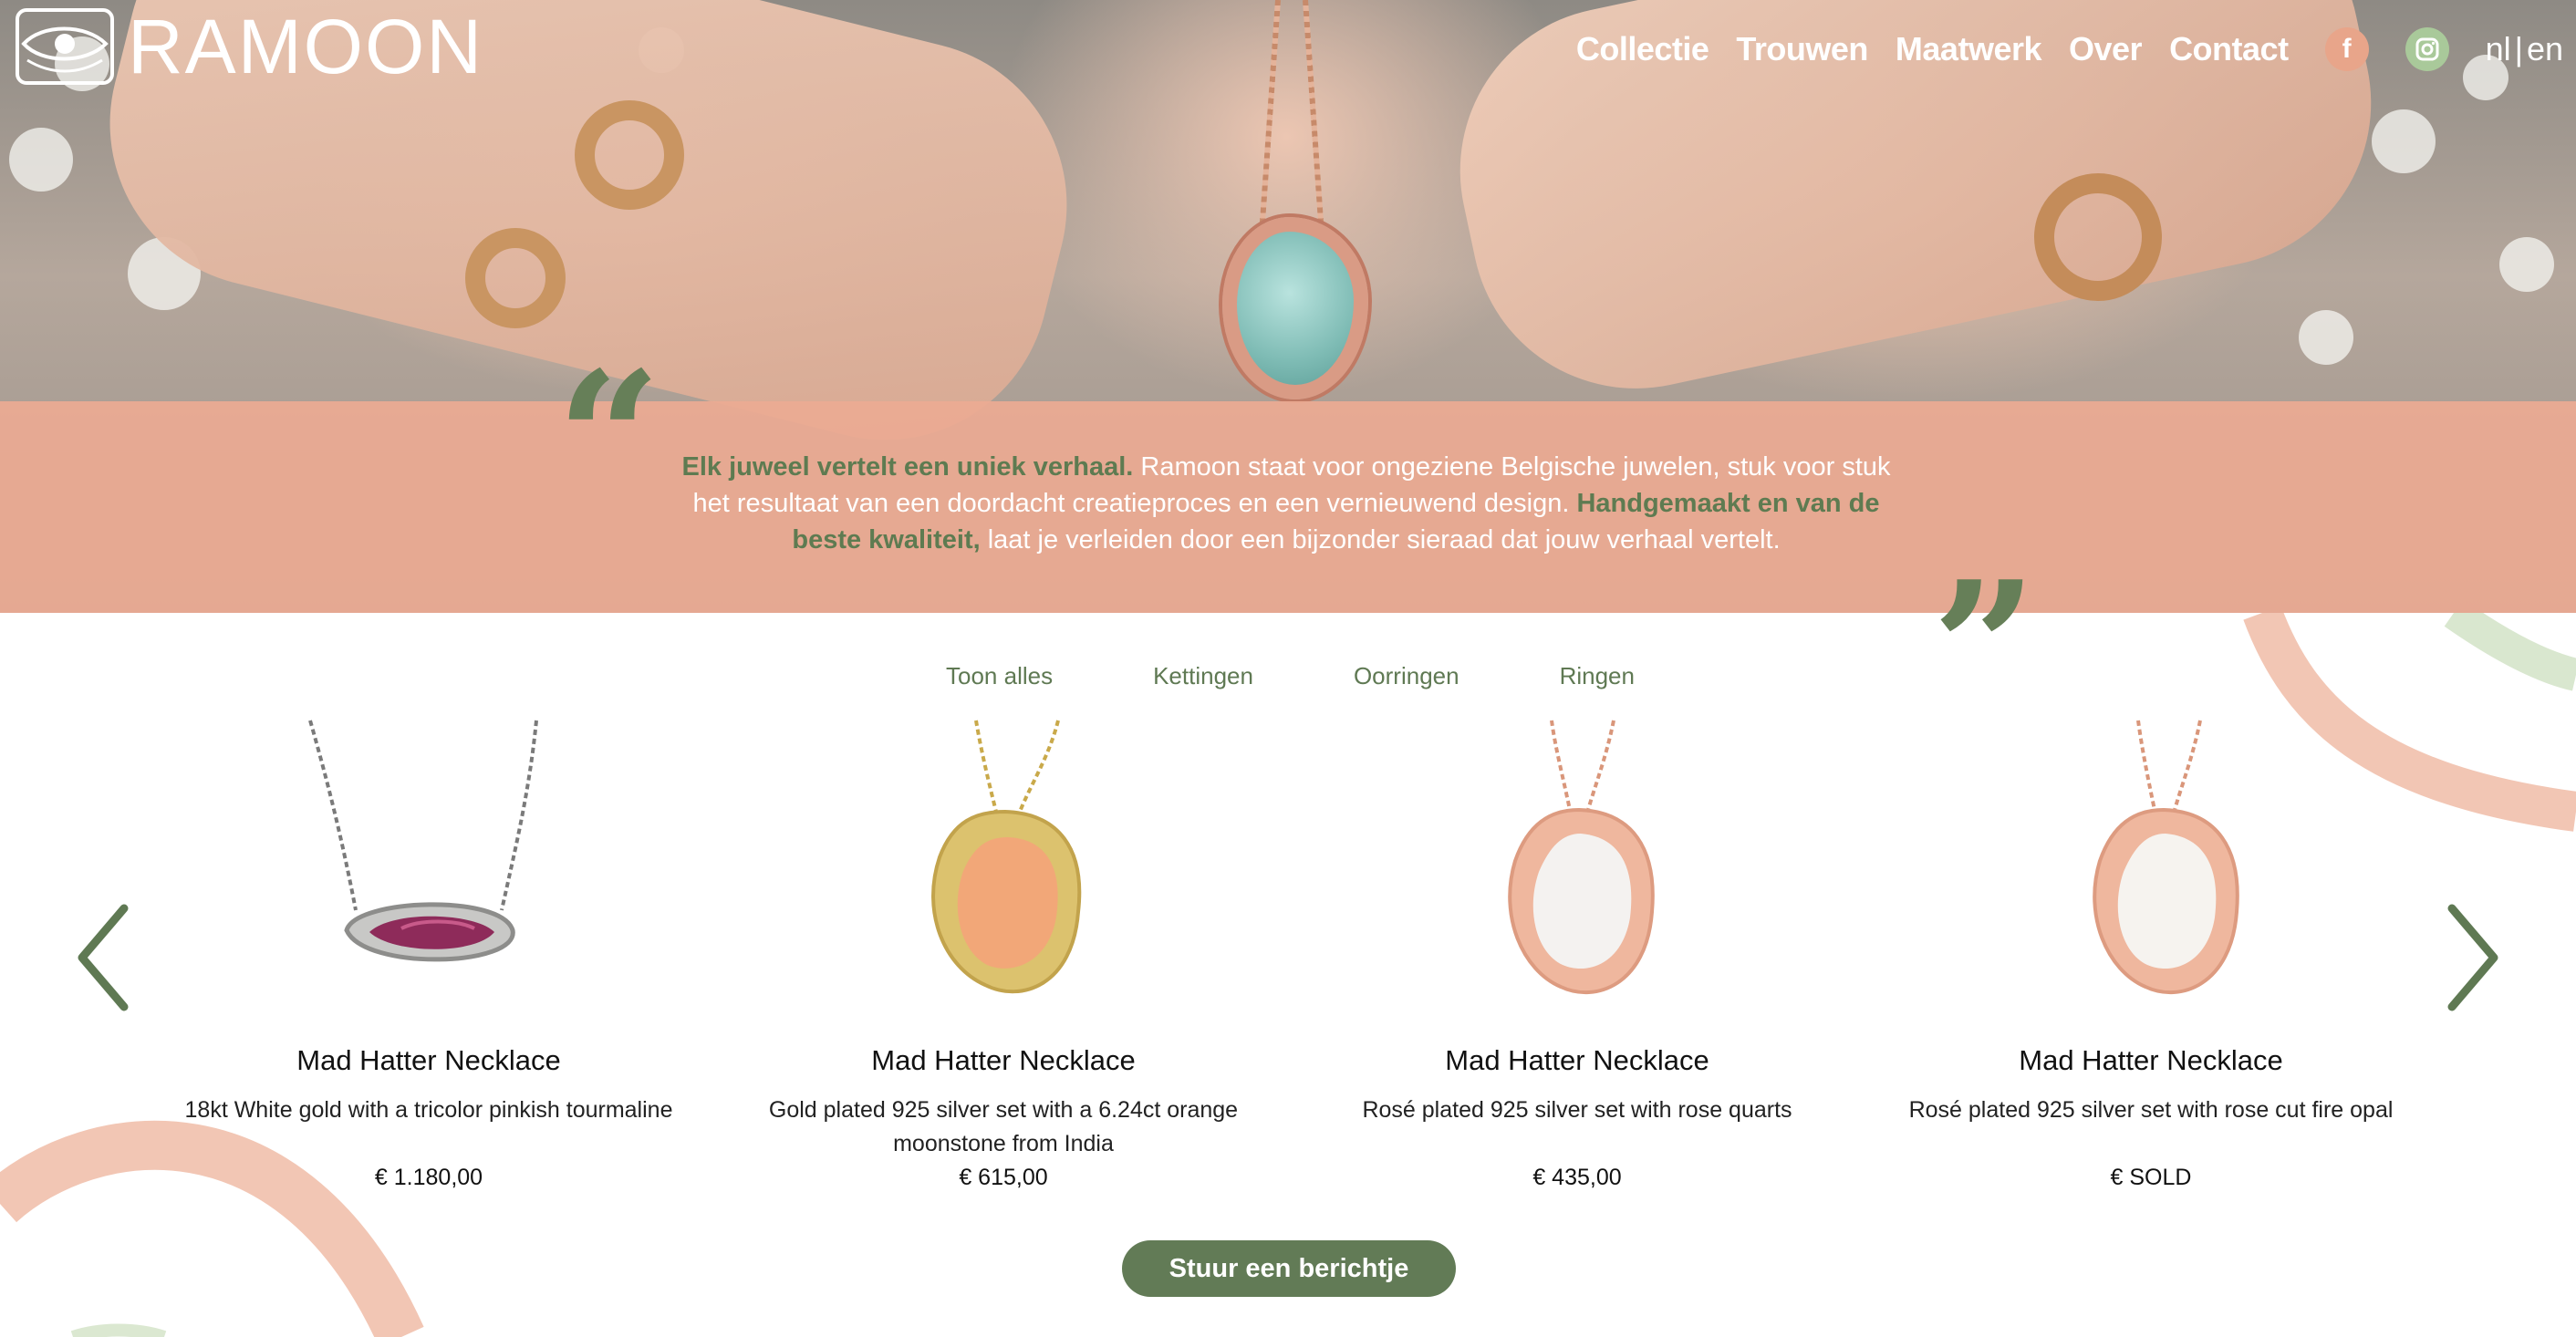 The height and width of the screenshot is (1337, 2576). I want to click on facebook-glyph: f, so click(2347, 49).